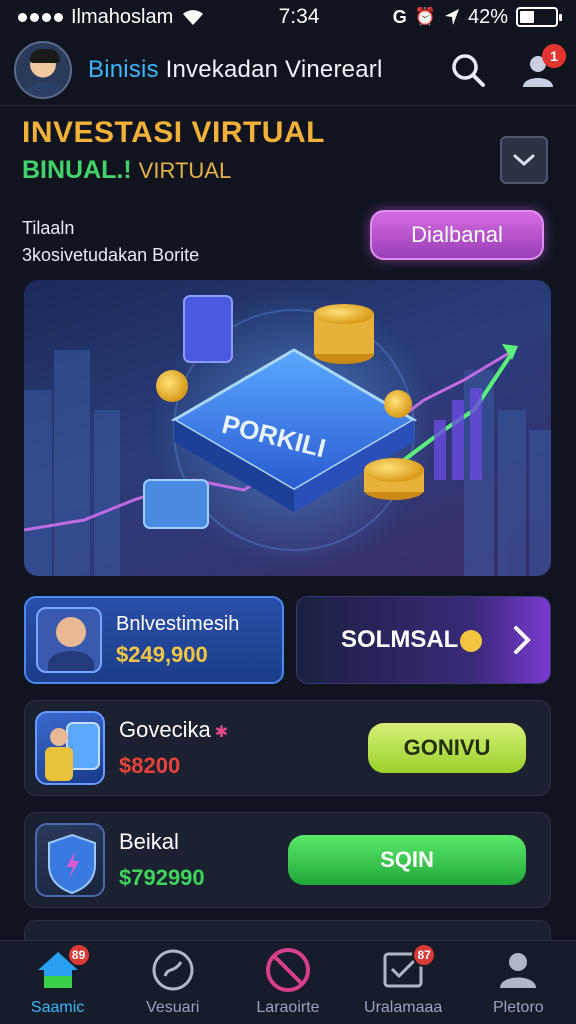 The width and height of the screenshot is (576, 1024). I want to click on nav-label: Pletoro, so click(518, 1007).